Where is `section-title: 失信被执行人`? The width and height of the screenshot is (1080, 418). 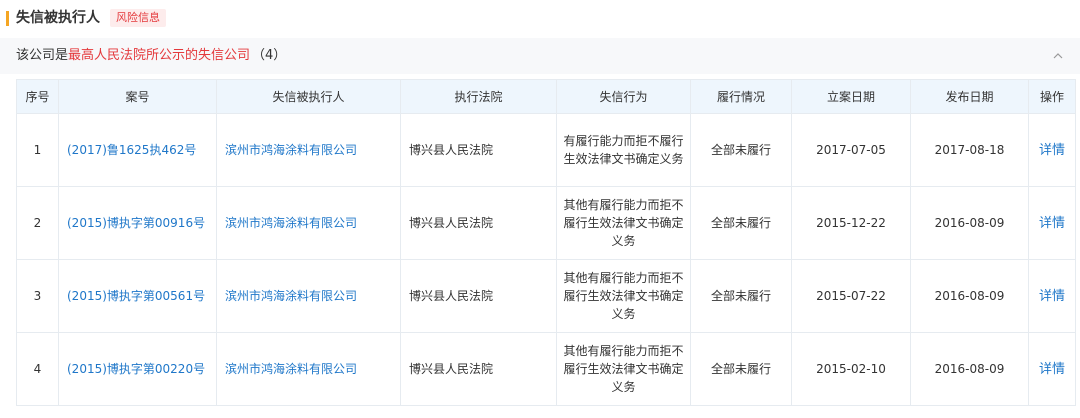 section-title: 失信被执行人 is located at coordinates (58, 18).